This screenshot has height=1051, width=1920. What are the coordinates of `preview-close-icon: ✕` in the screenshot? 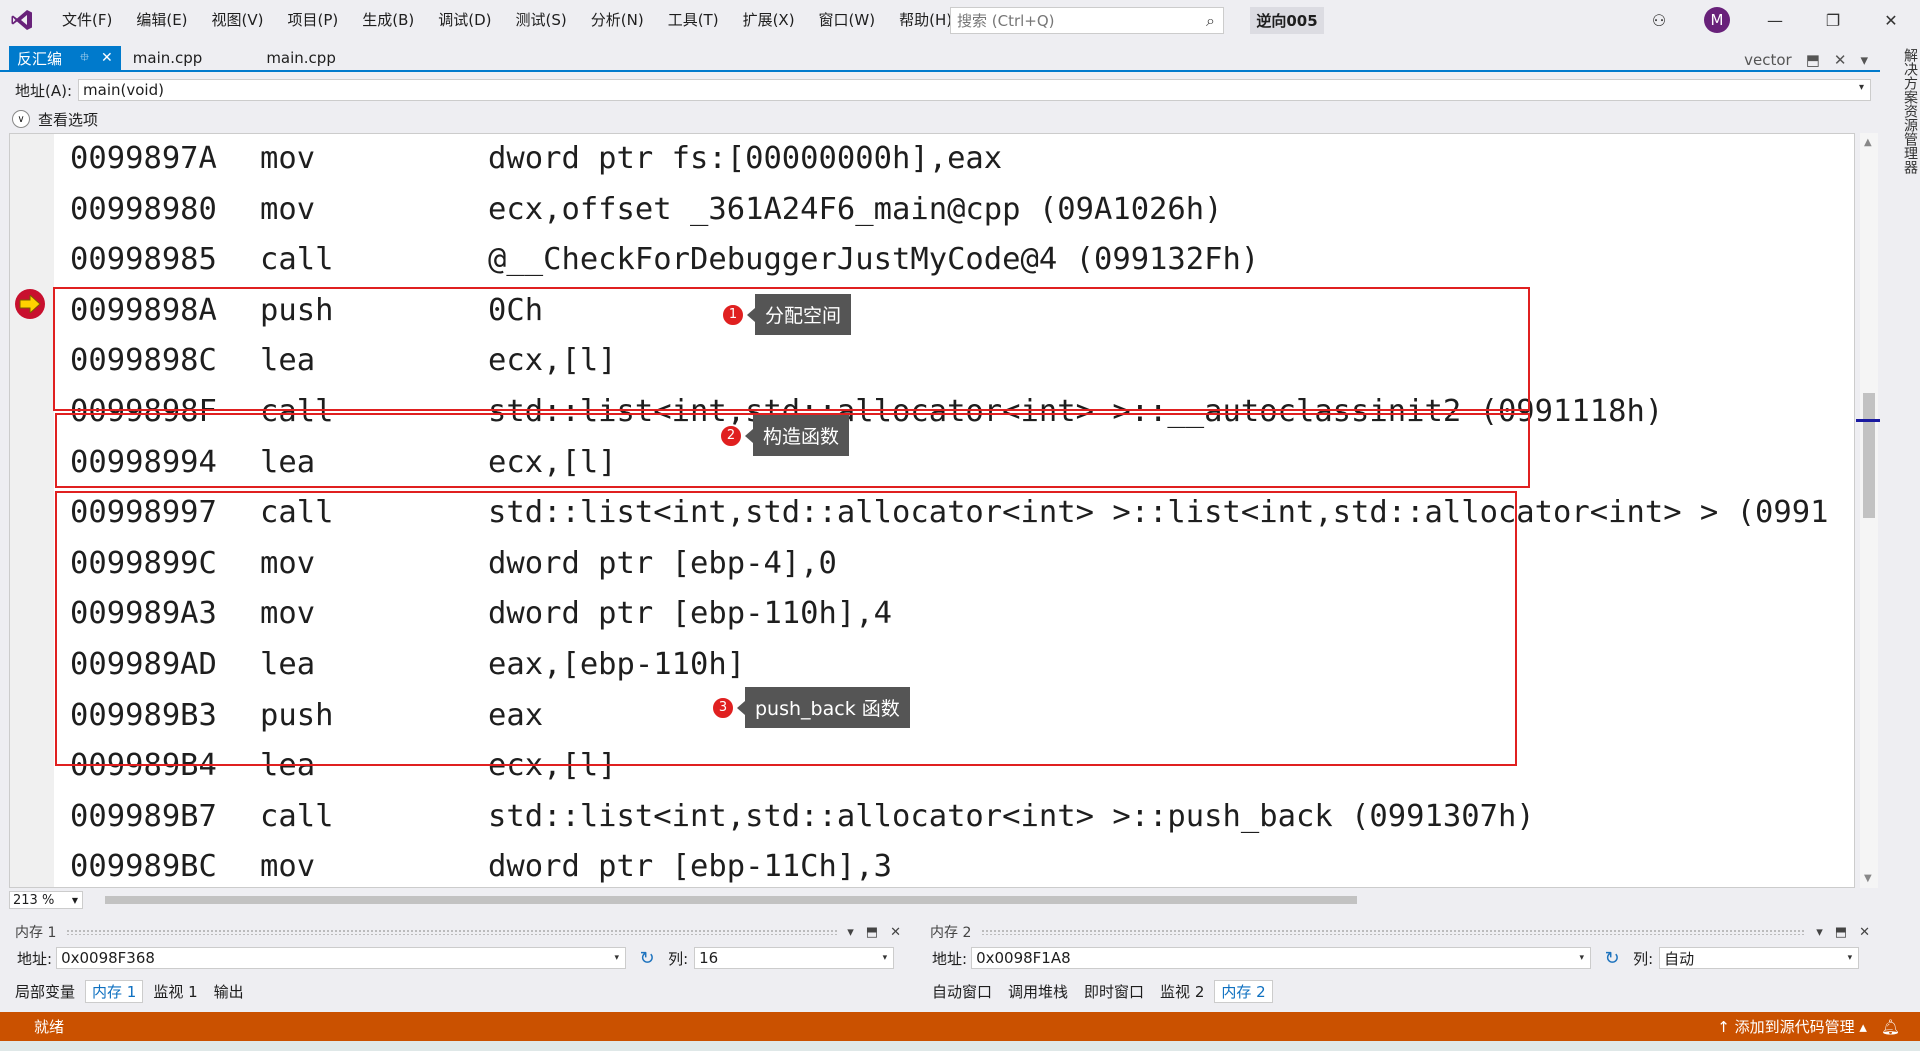 It's located at (1840, 60).